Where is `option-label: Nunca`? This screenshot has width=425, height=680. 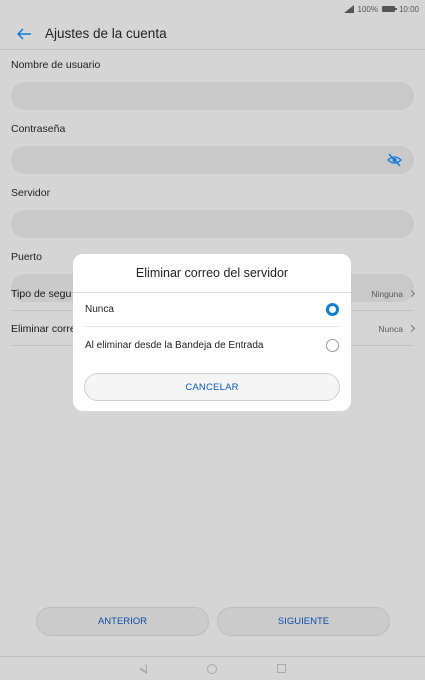
option-label: Nunca is located at coordinates (99, 309).